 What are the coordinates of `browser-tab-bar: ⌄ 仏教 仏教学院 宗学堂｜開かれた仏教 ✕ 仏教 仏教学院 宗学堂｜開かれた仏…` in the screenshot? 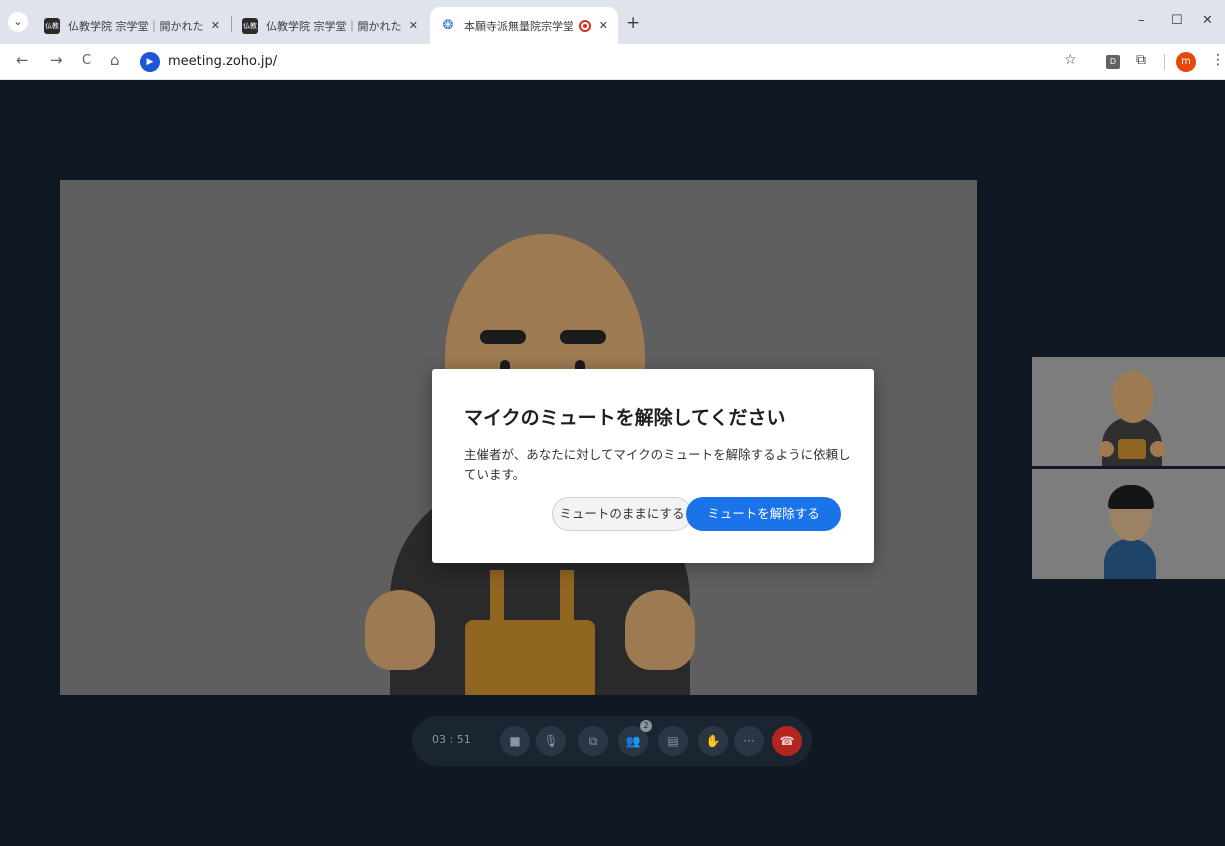 It's located at (612, 22).